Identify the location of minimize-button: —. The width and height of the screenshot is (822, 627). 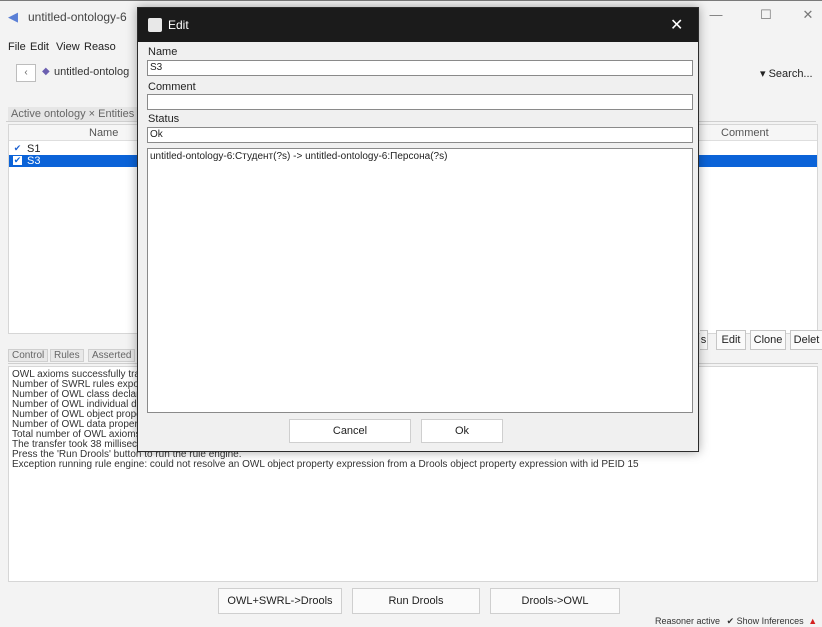
(716, 17).